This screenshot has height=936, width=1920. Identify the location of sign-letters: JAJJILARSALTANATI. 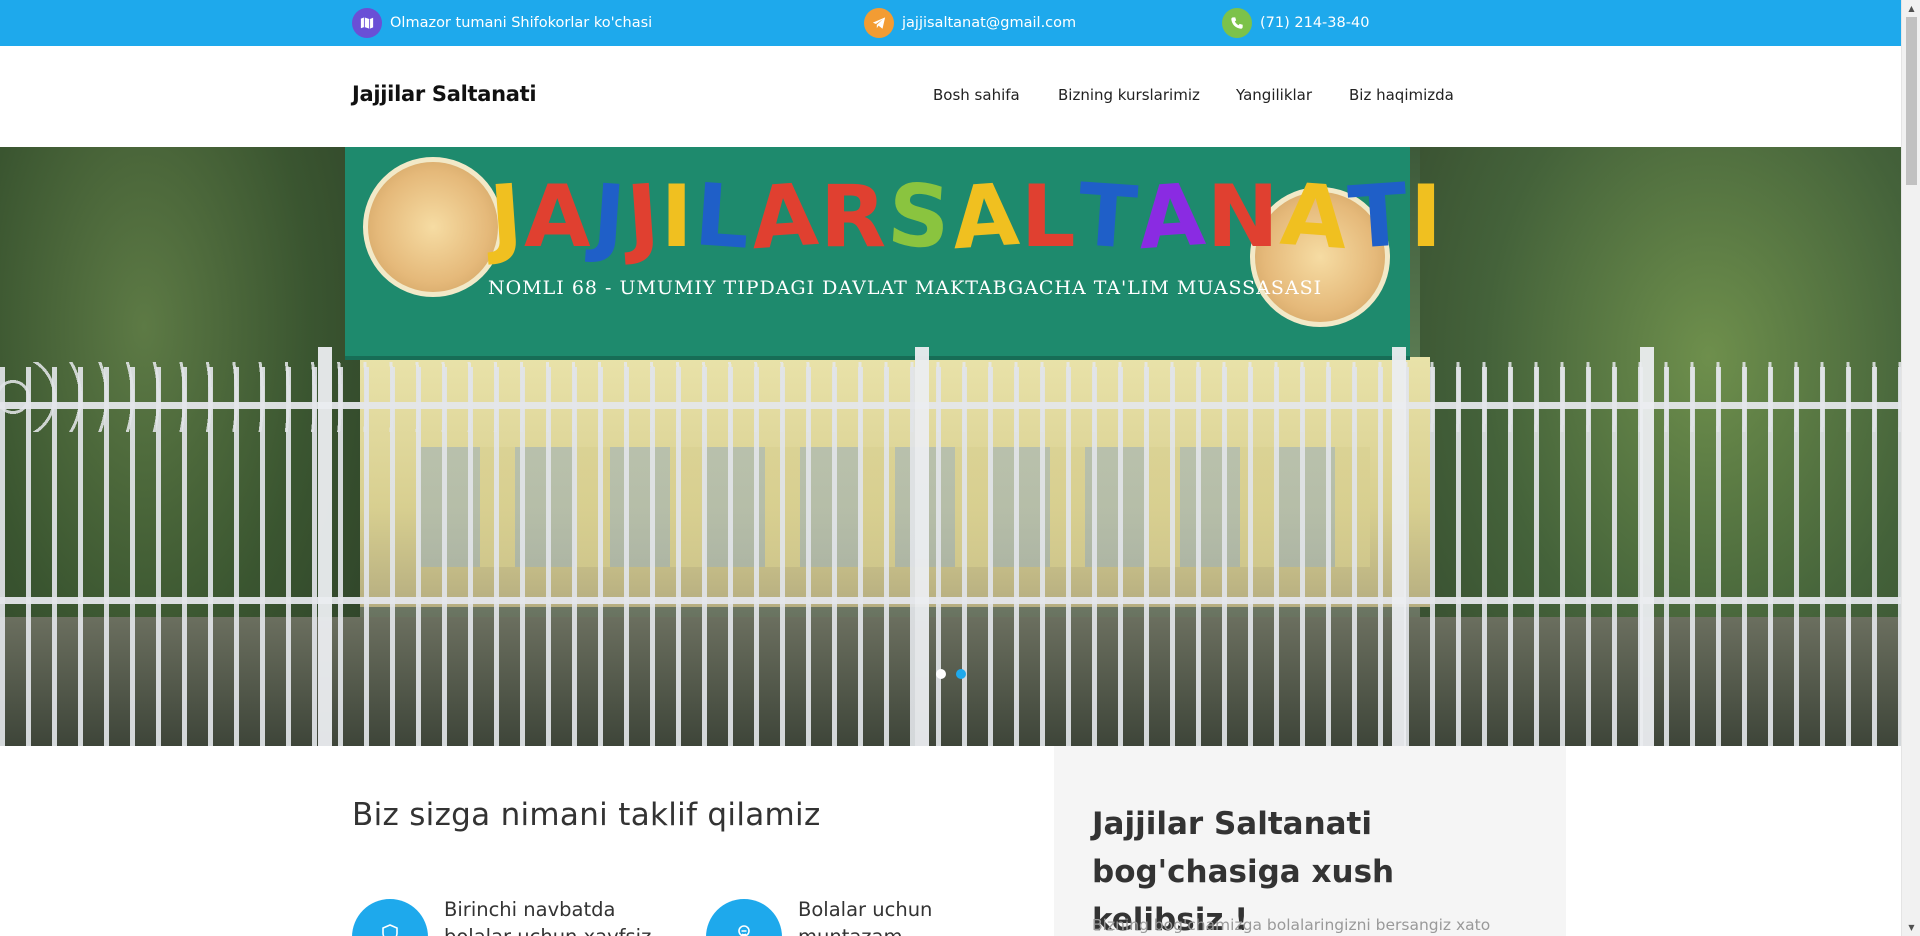
(965, 217).